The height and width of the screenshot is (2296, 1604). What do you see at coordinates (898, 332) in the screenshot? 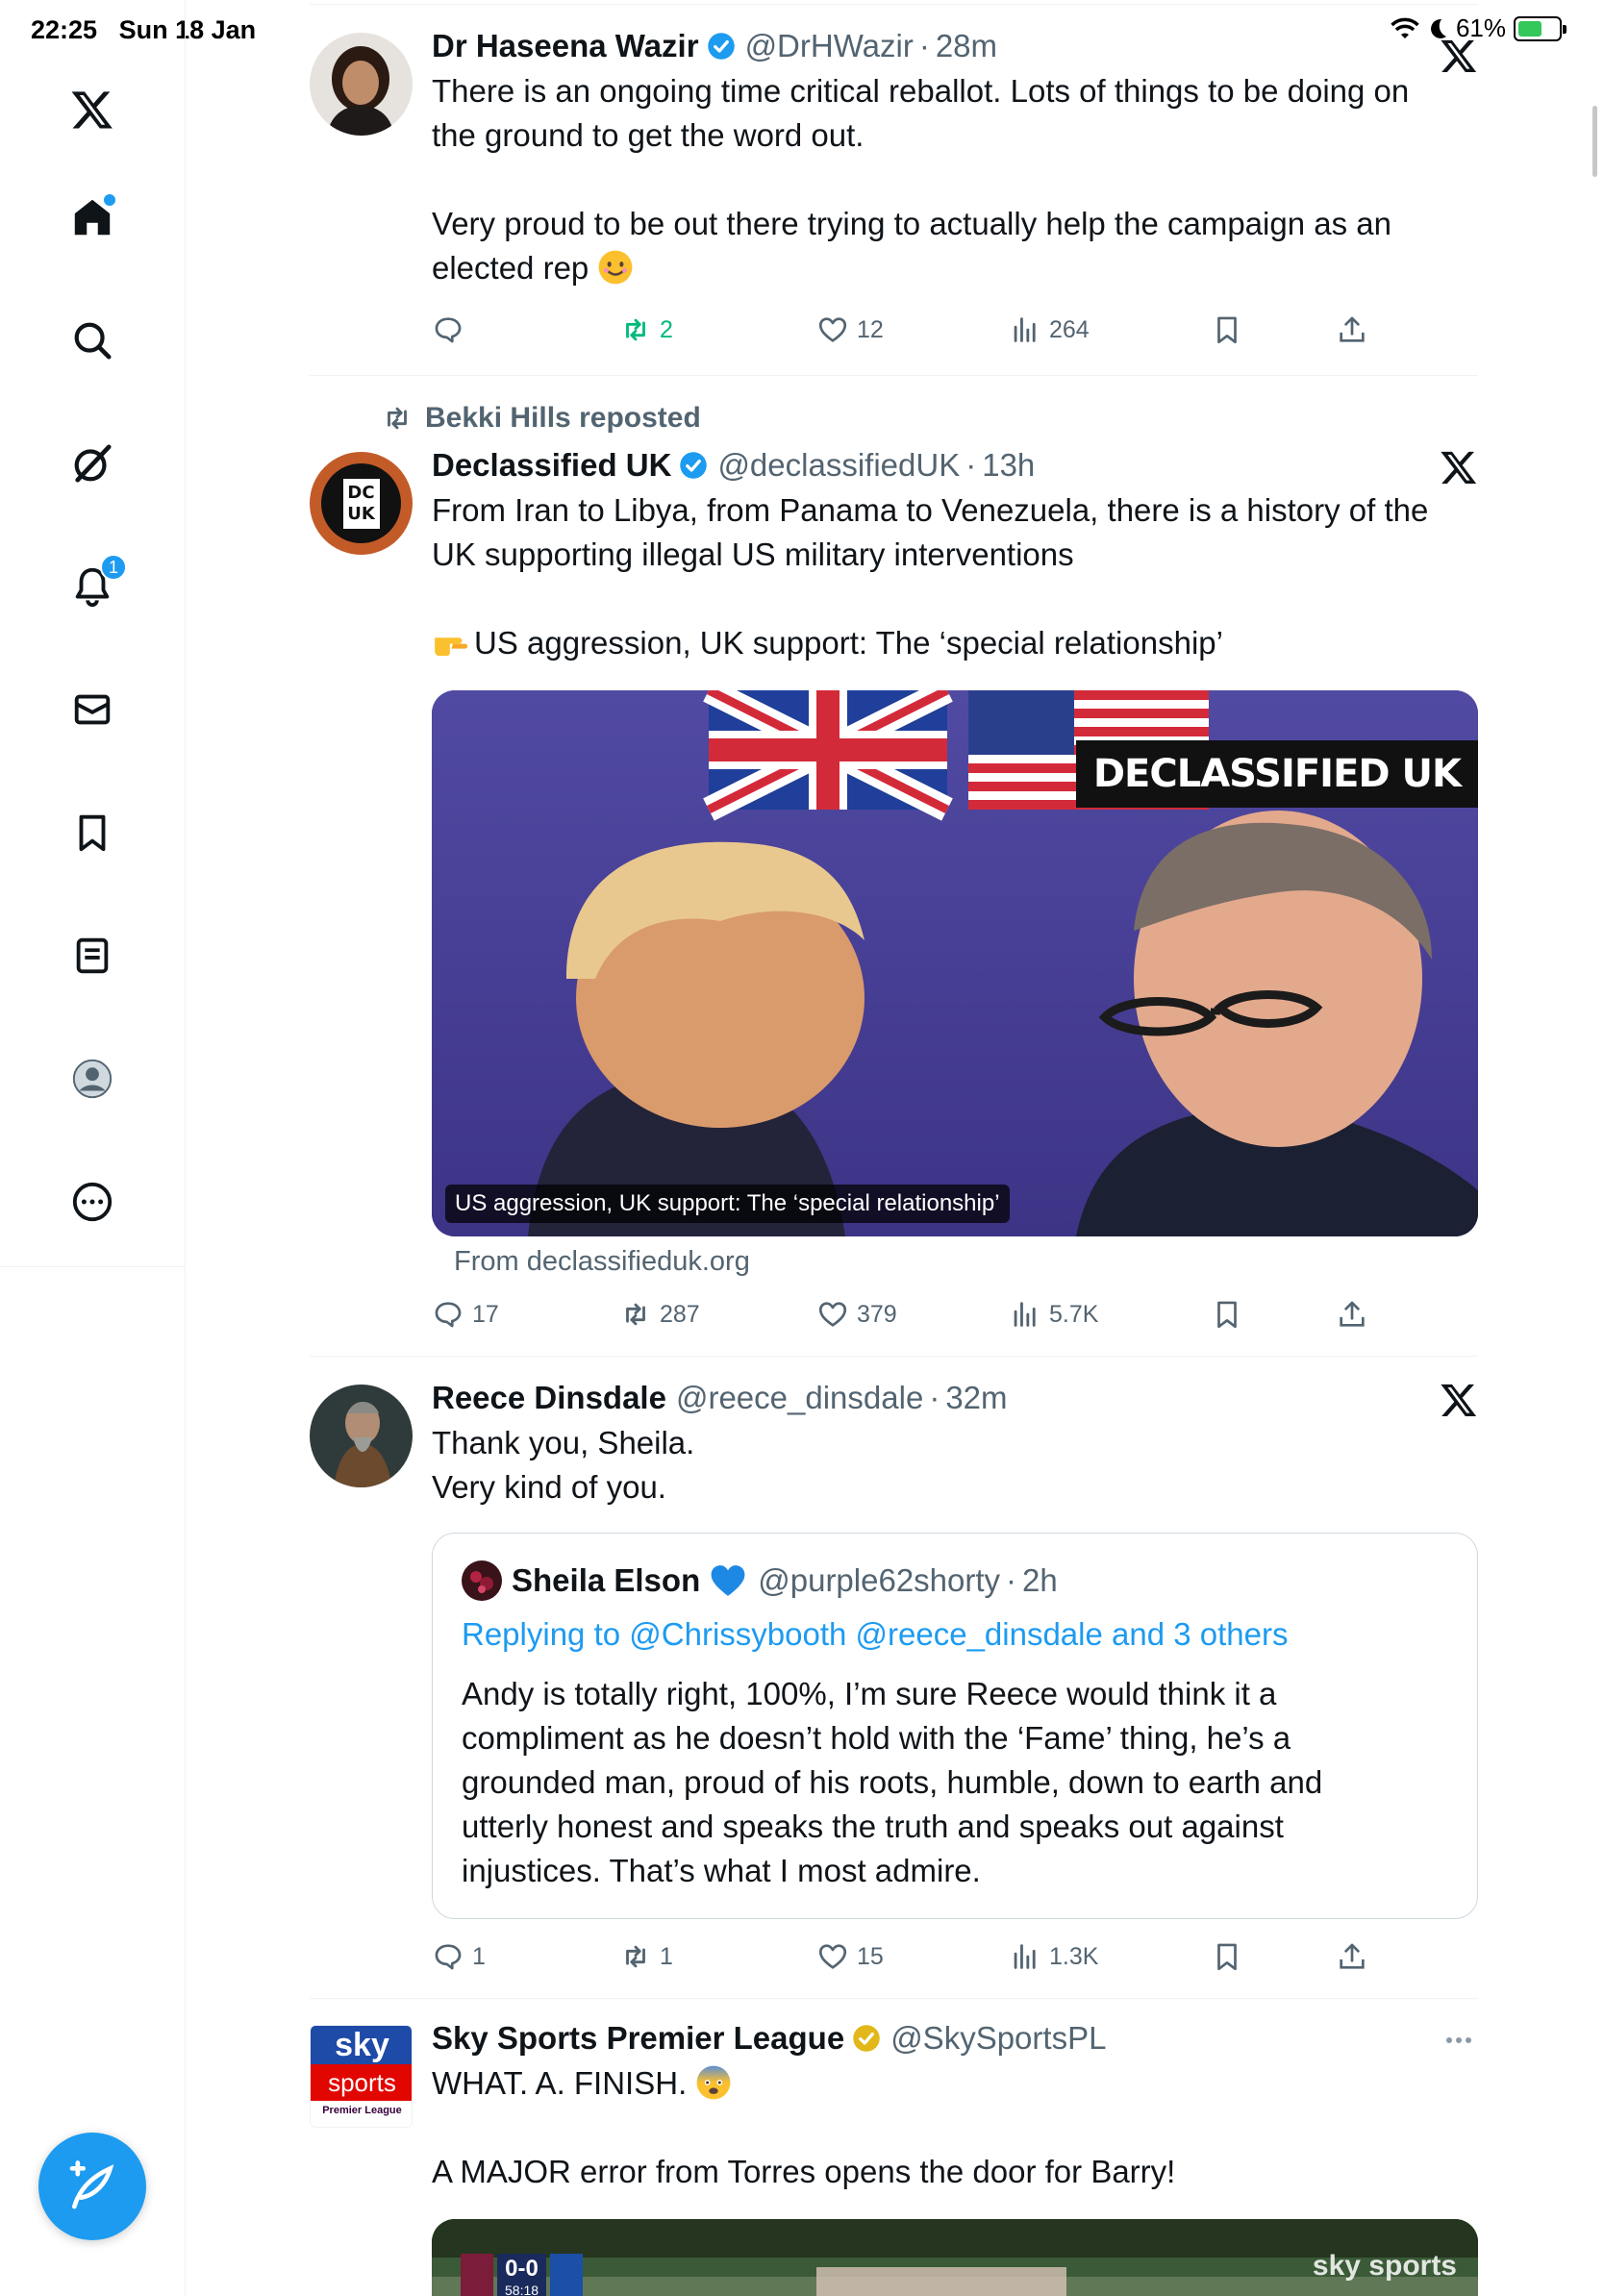
I see `tweet-actions: 2 12 264` at bounding box center [898, 332].